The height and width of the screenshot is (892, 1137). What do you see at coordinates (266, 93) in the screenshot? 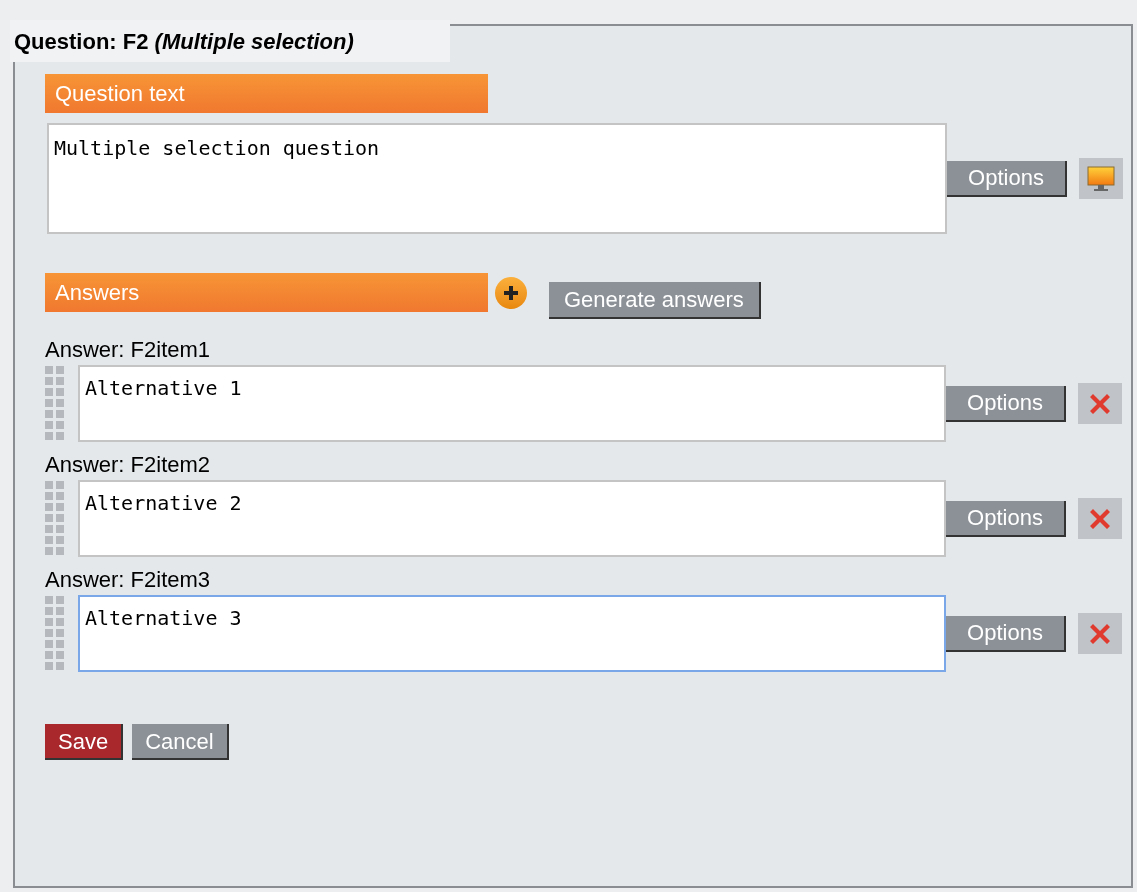
I see `section-heading: Question text` at bounding box center [266, 93].